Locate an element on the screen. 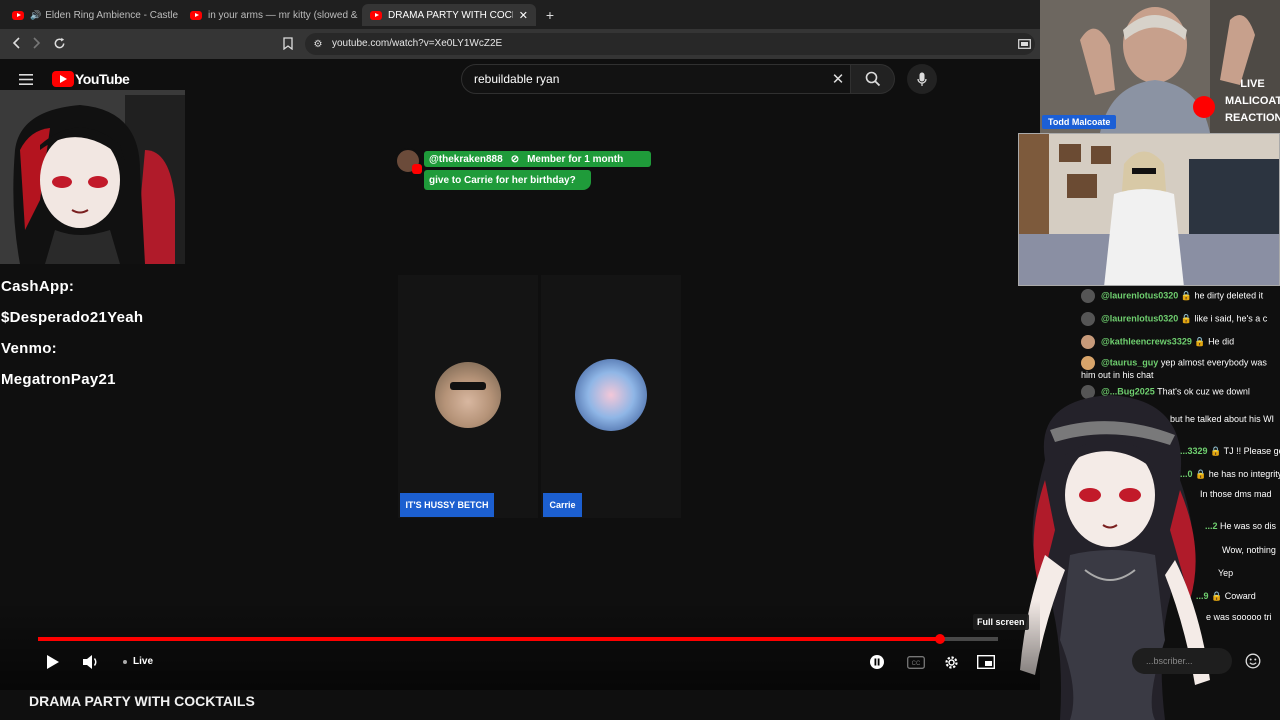  back-icon is located at coordinates (16, 43).